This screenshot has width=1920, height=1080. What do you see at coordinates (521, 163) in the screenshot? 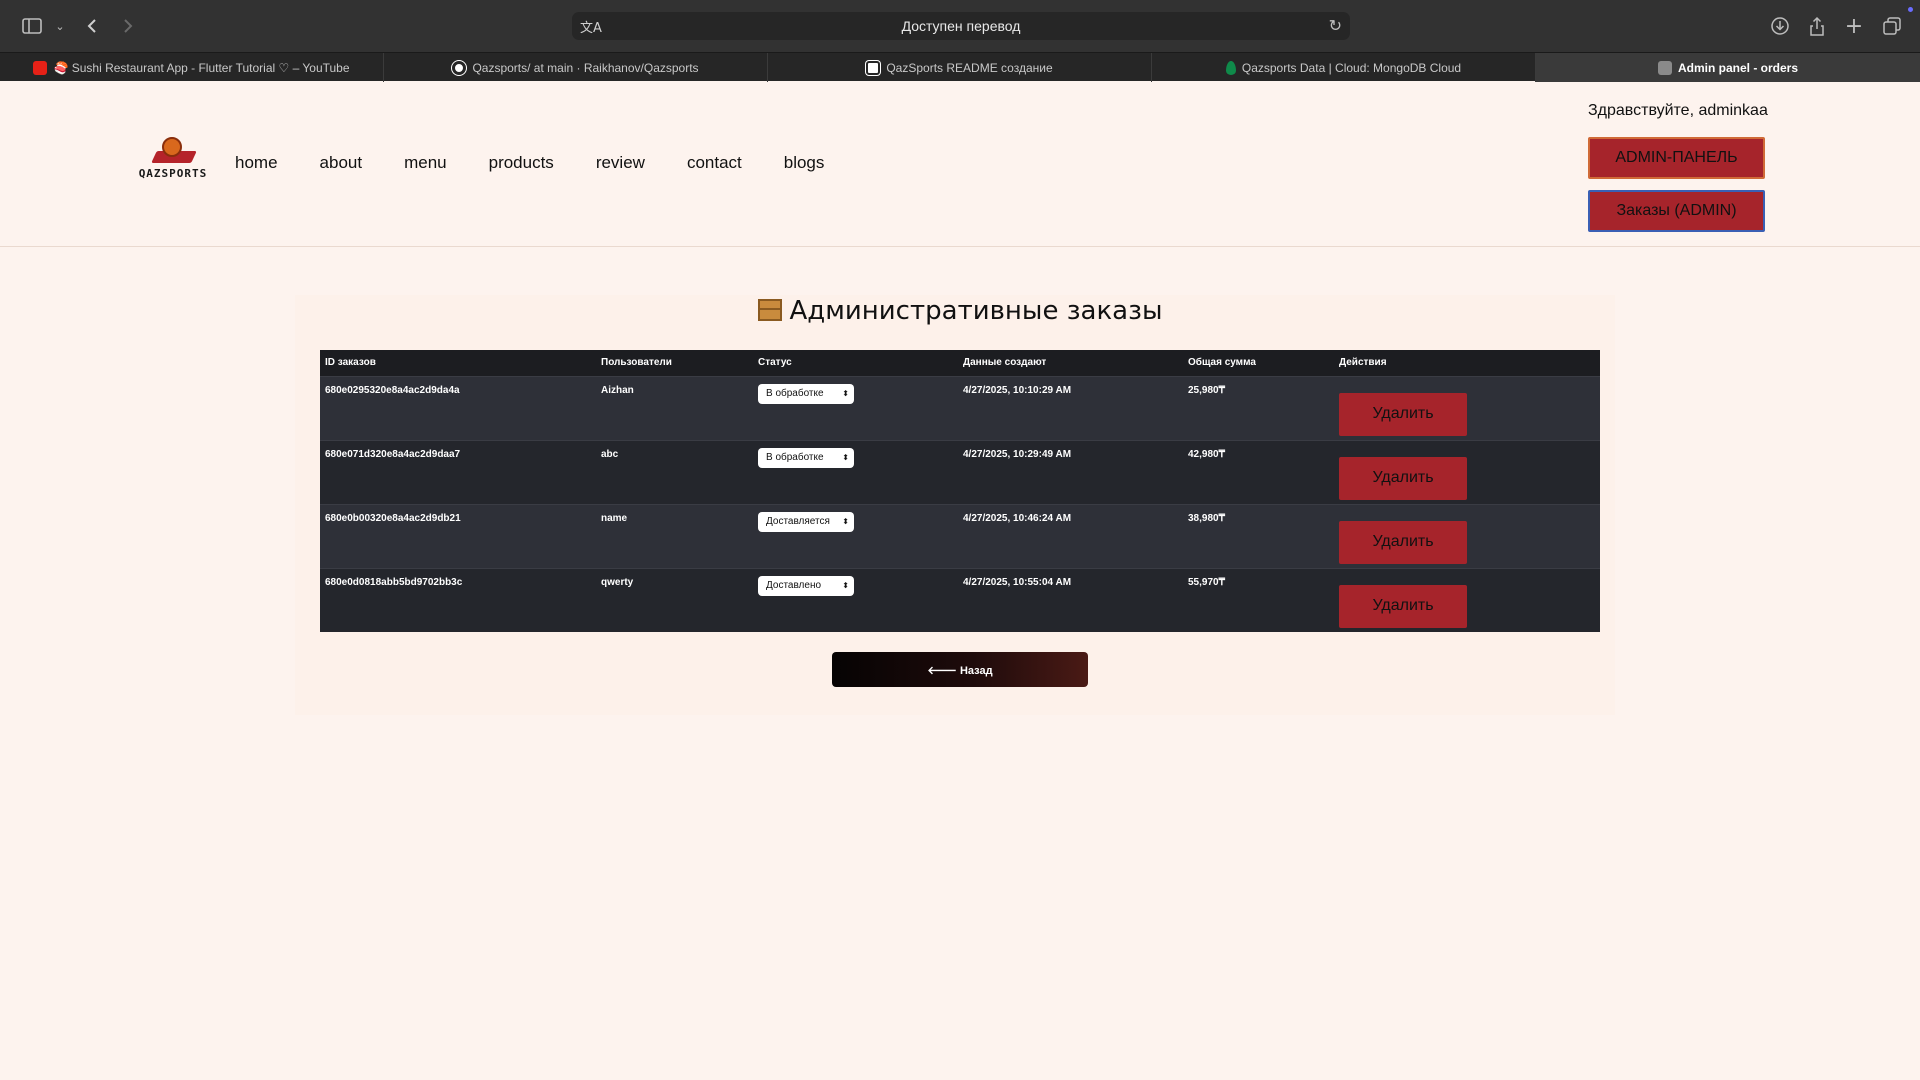
I see `nav-products: products` at bounding box center [521, 163].